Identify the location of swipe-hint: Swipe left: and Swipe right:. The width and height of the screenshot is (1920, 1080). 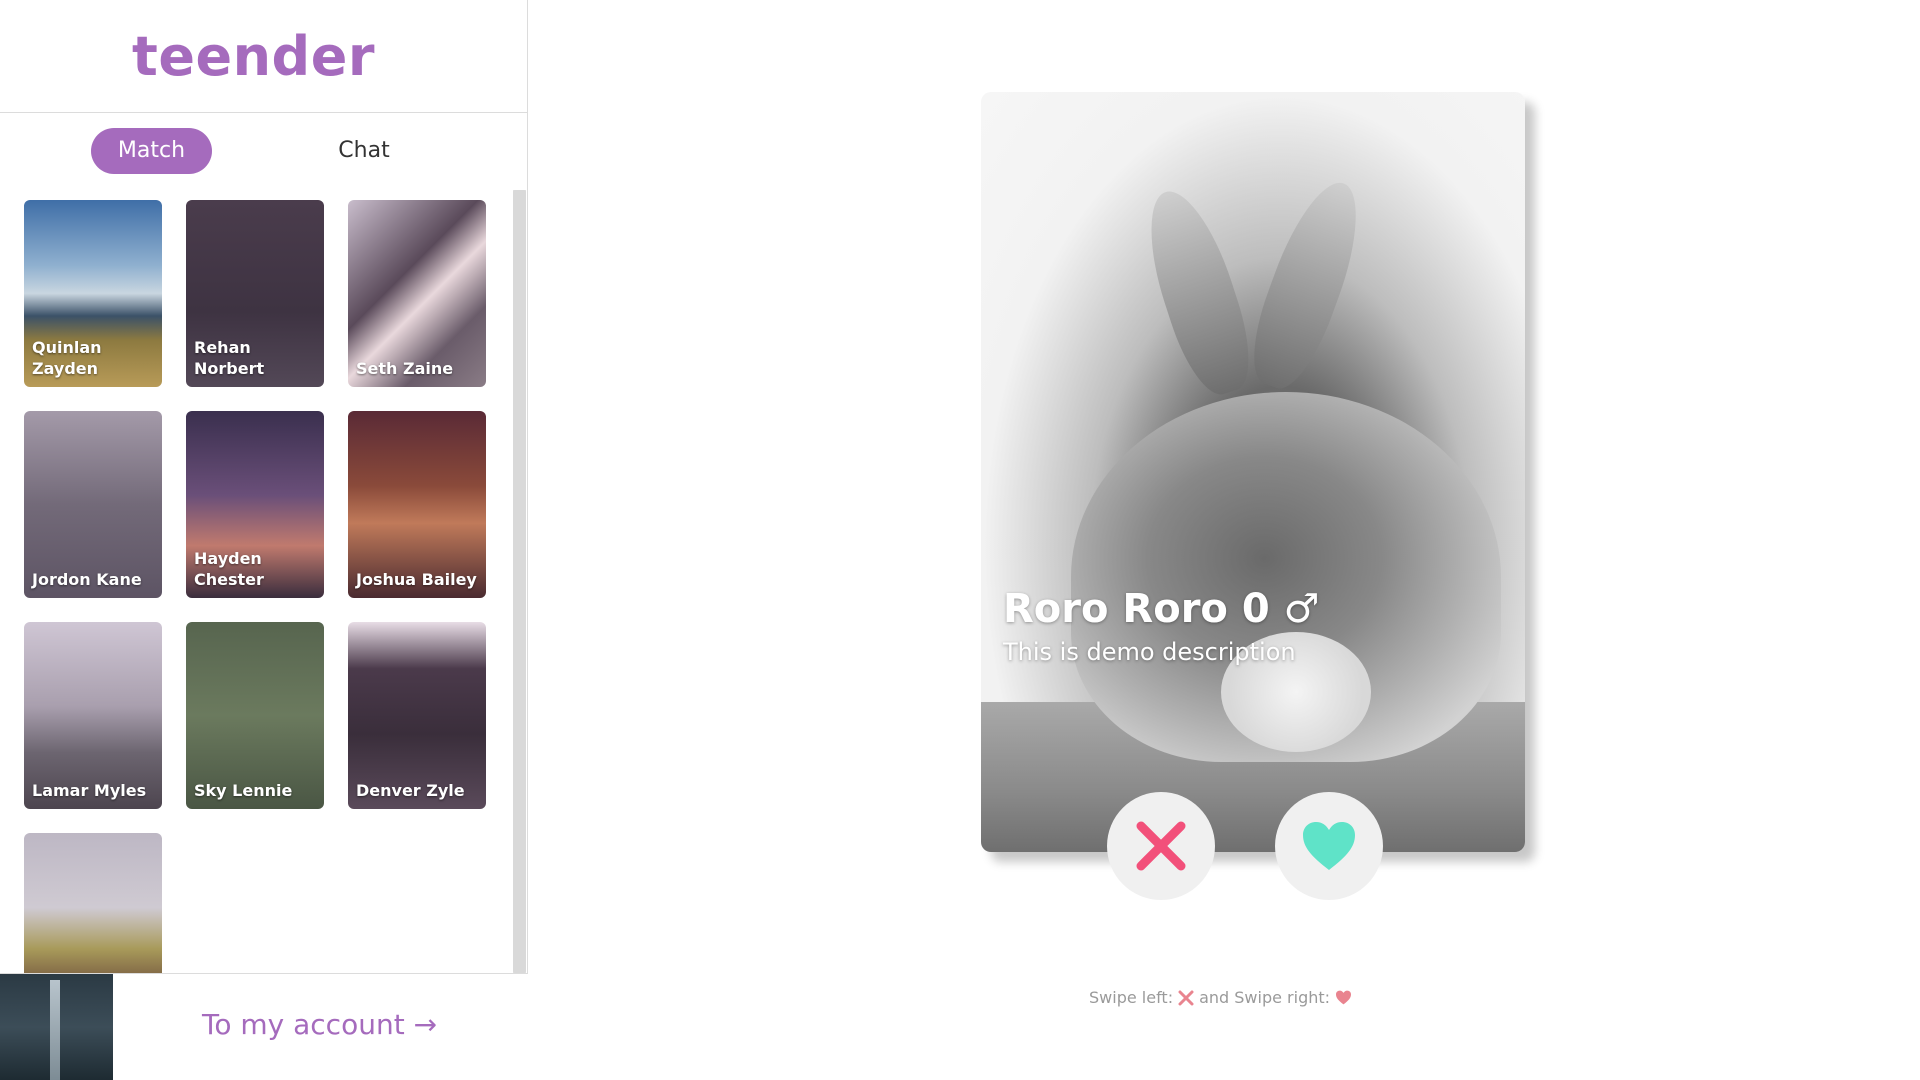
(1220, 997).